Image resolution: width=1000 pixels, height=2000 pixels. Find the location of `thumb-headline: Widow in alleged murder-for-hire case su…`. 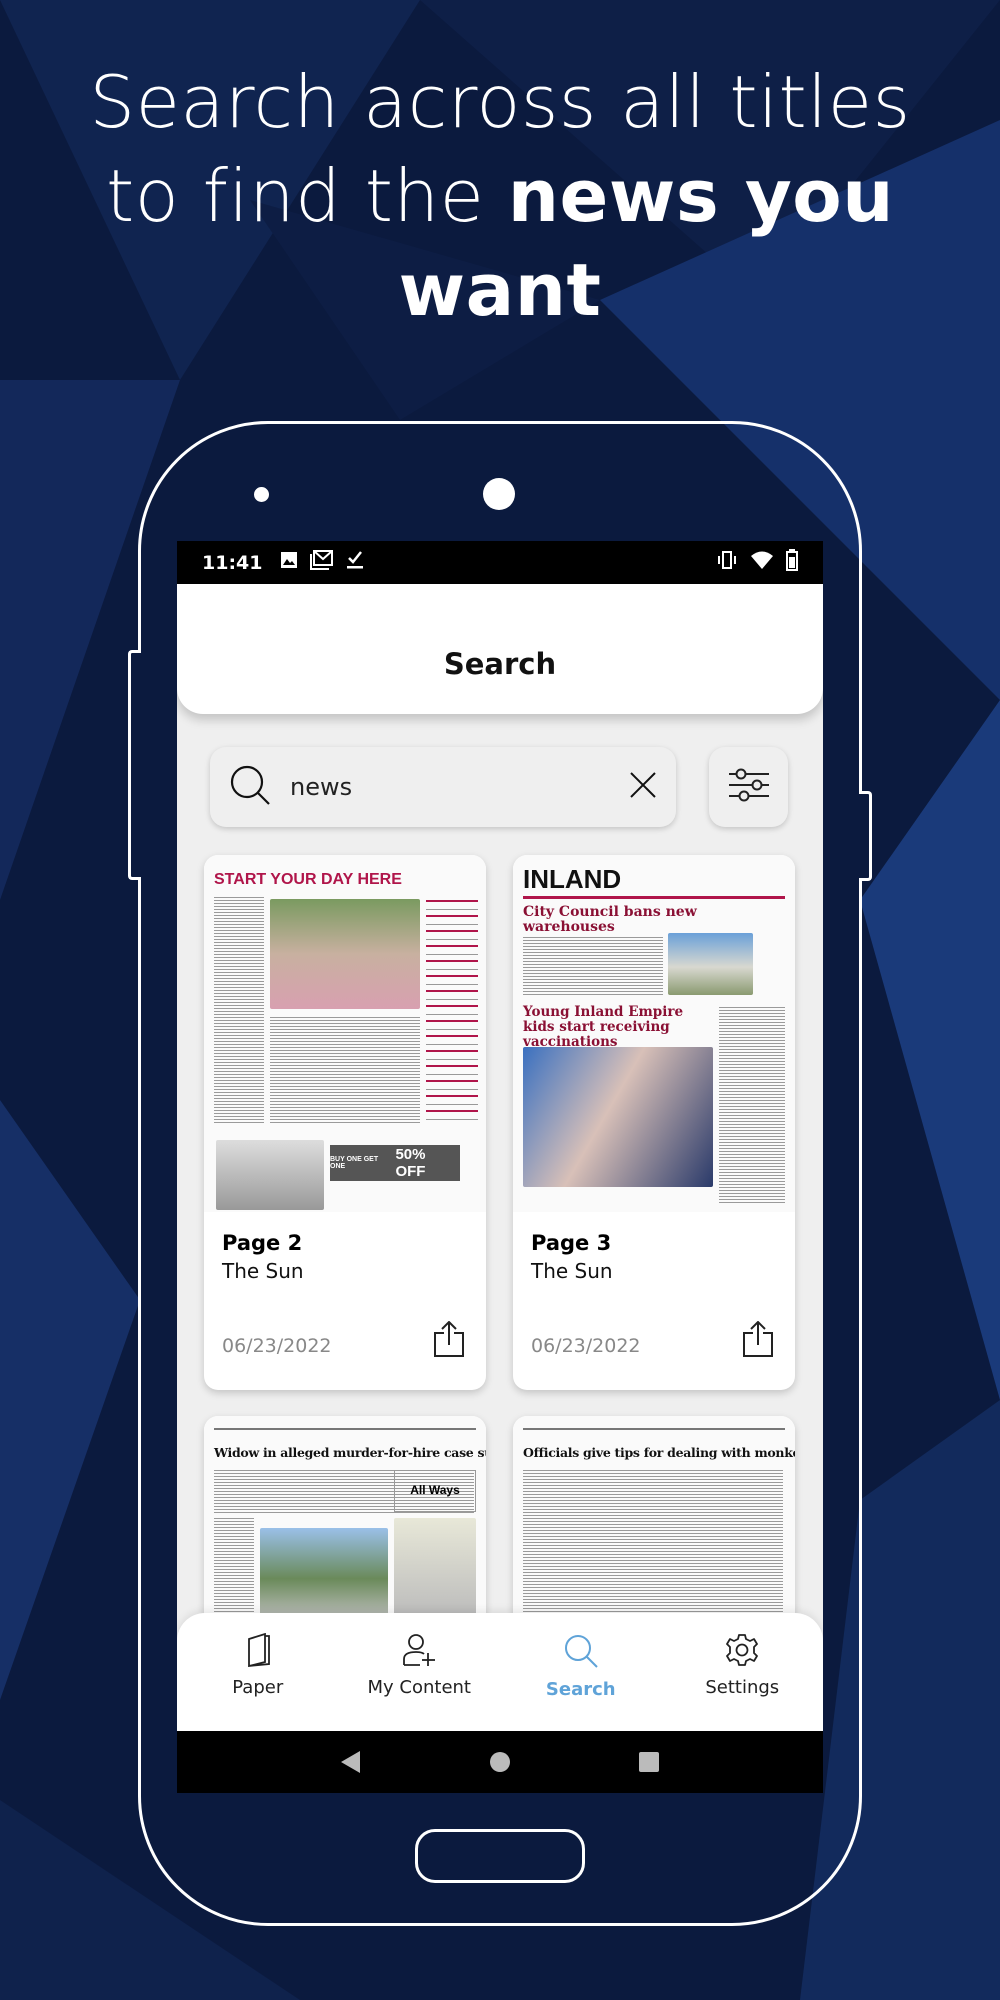

thumb-headline: Widow in alleged murder-for-hire case su… is located at coordinates (350, 1452).